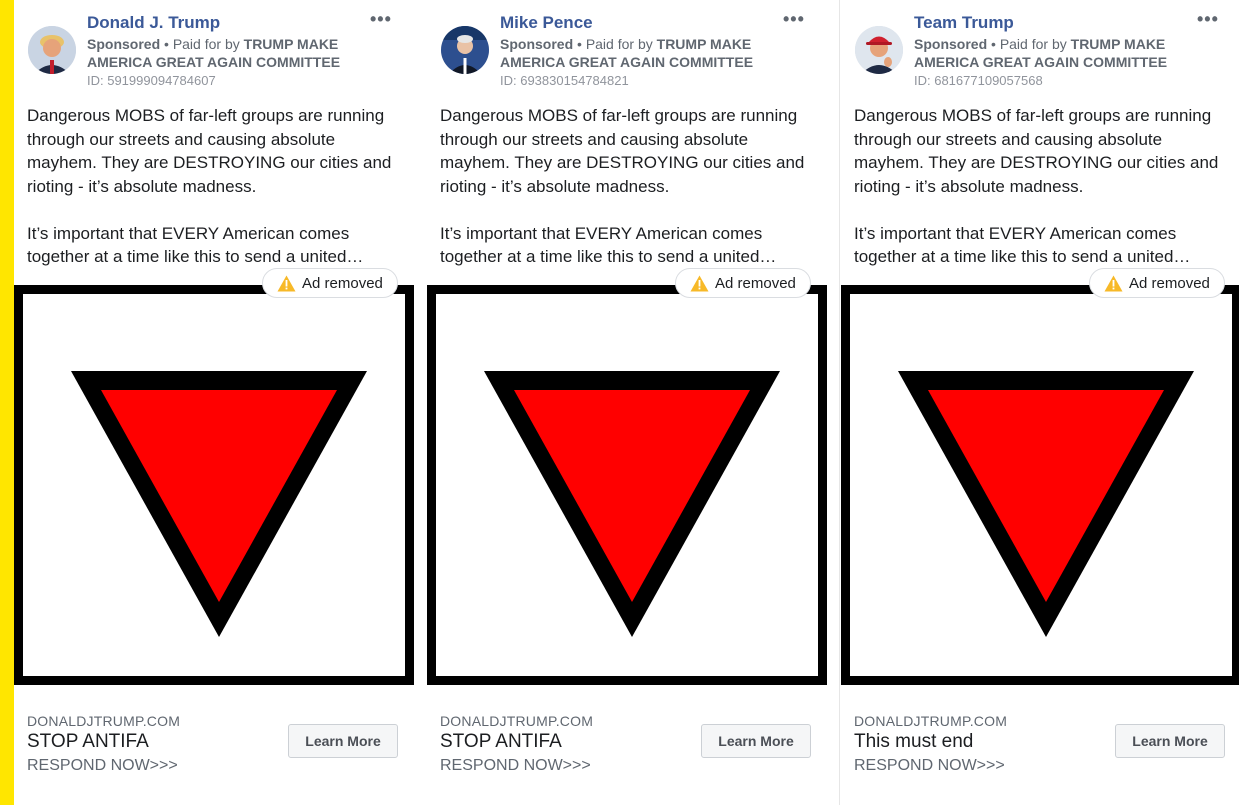 The height and width of the screenshot is (805, 1239). Describe the element at coordinates (839, 402) in the screenshot. I see `column-divider` at that location.